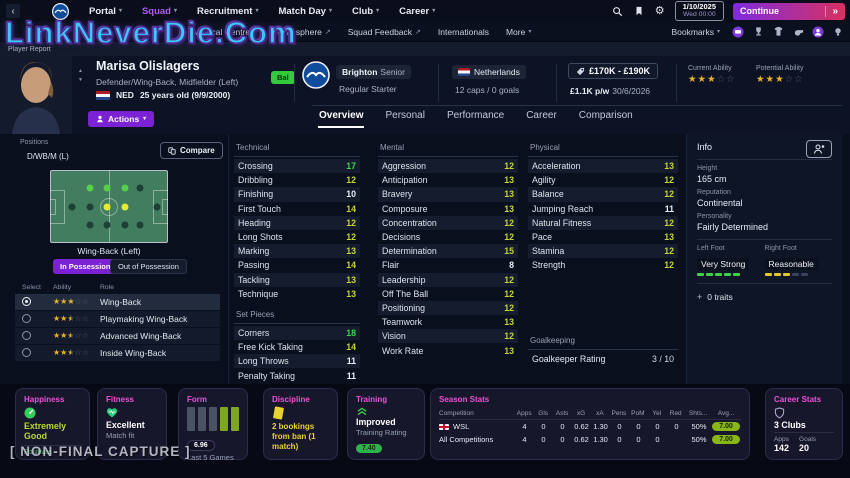  Describe the element at coordinates (341, 118) in the screenshot. I see `tab-overview: Overview` at that location.